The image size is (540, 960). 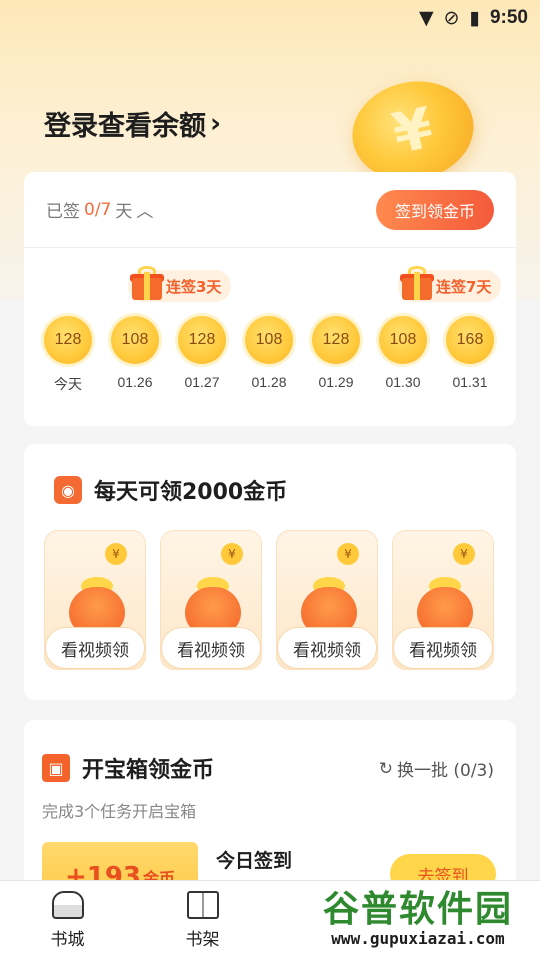 What do you see at coordinates (119, 811) in the screenshot?
I see `treasure-subtitle: 完成3个任务开启宝箱` at bounding box center [119, 811].